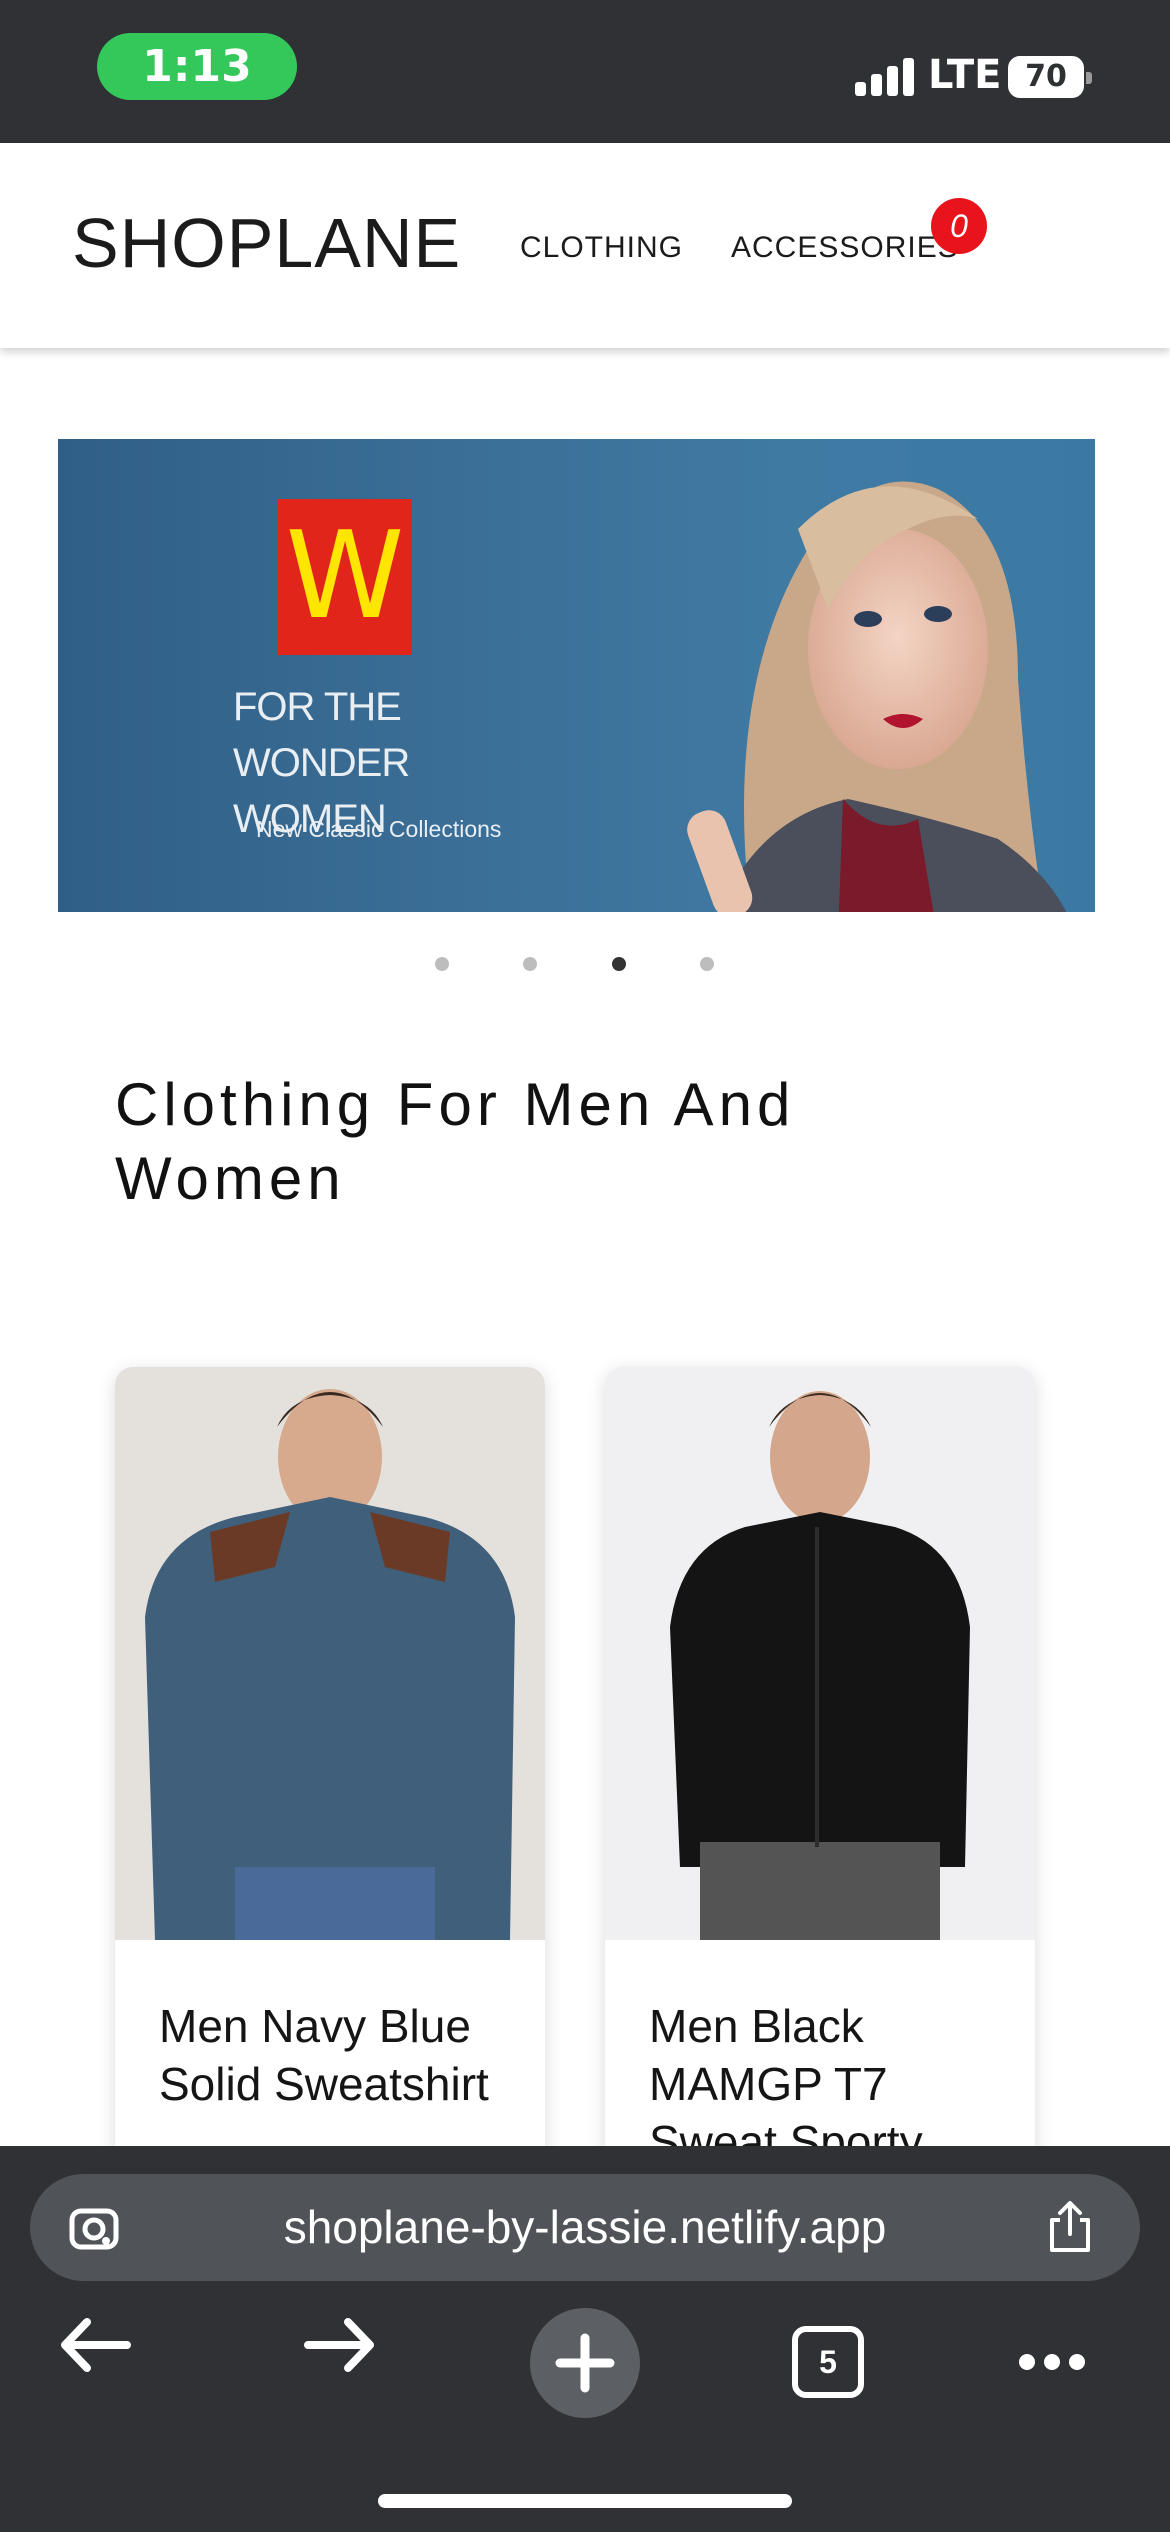 This screenshot has width=1170, height=2532. What do you see at coordinates (197, 66) in the screenshot?
I see `status-time: 1:13` at bounding box center [197, 66].